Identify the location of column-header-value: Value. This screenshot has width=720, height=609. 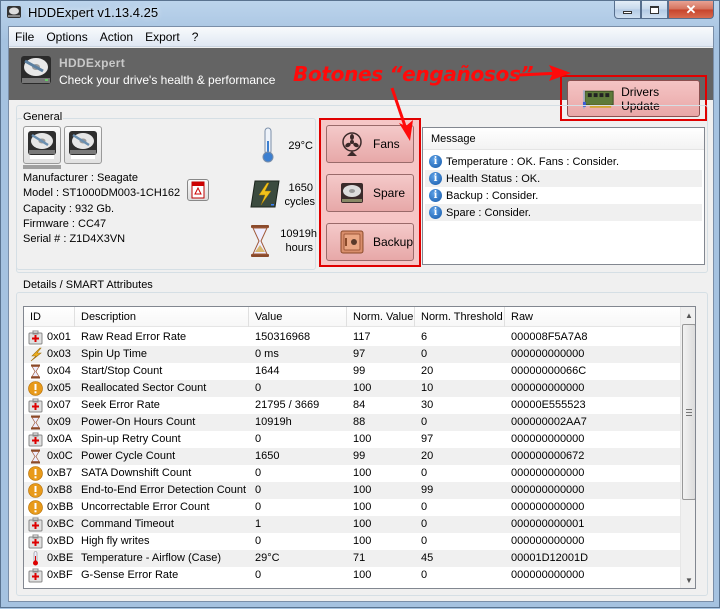
(298, 317).